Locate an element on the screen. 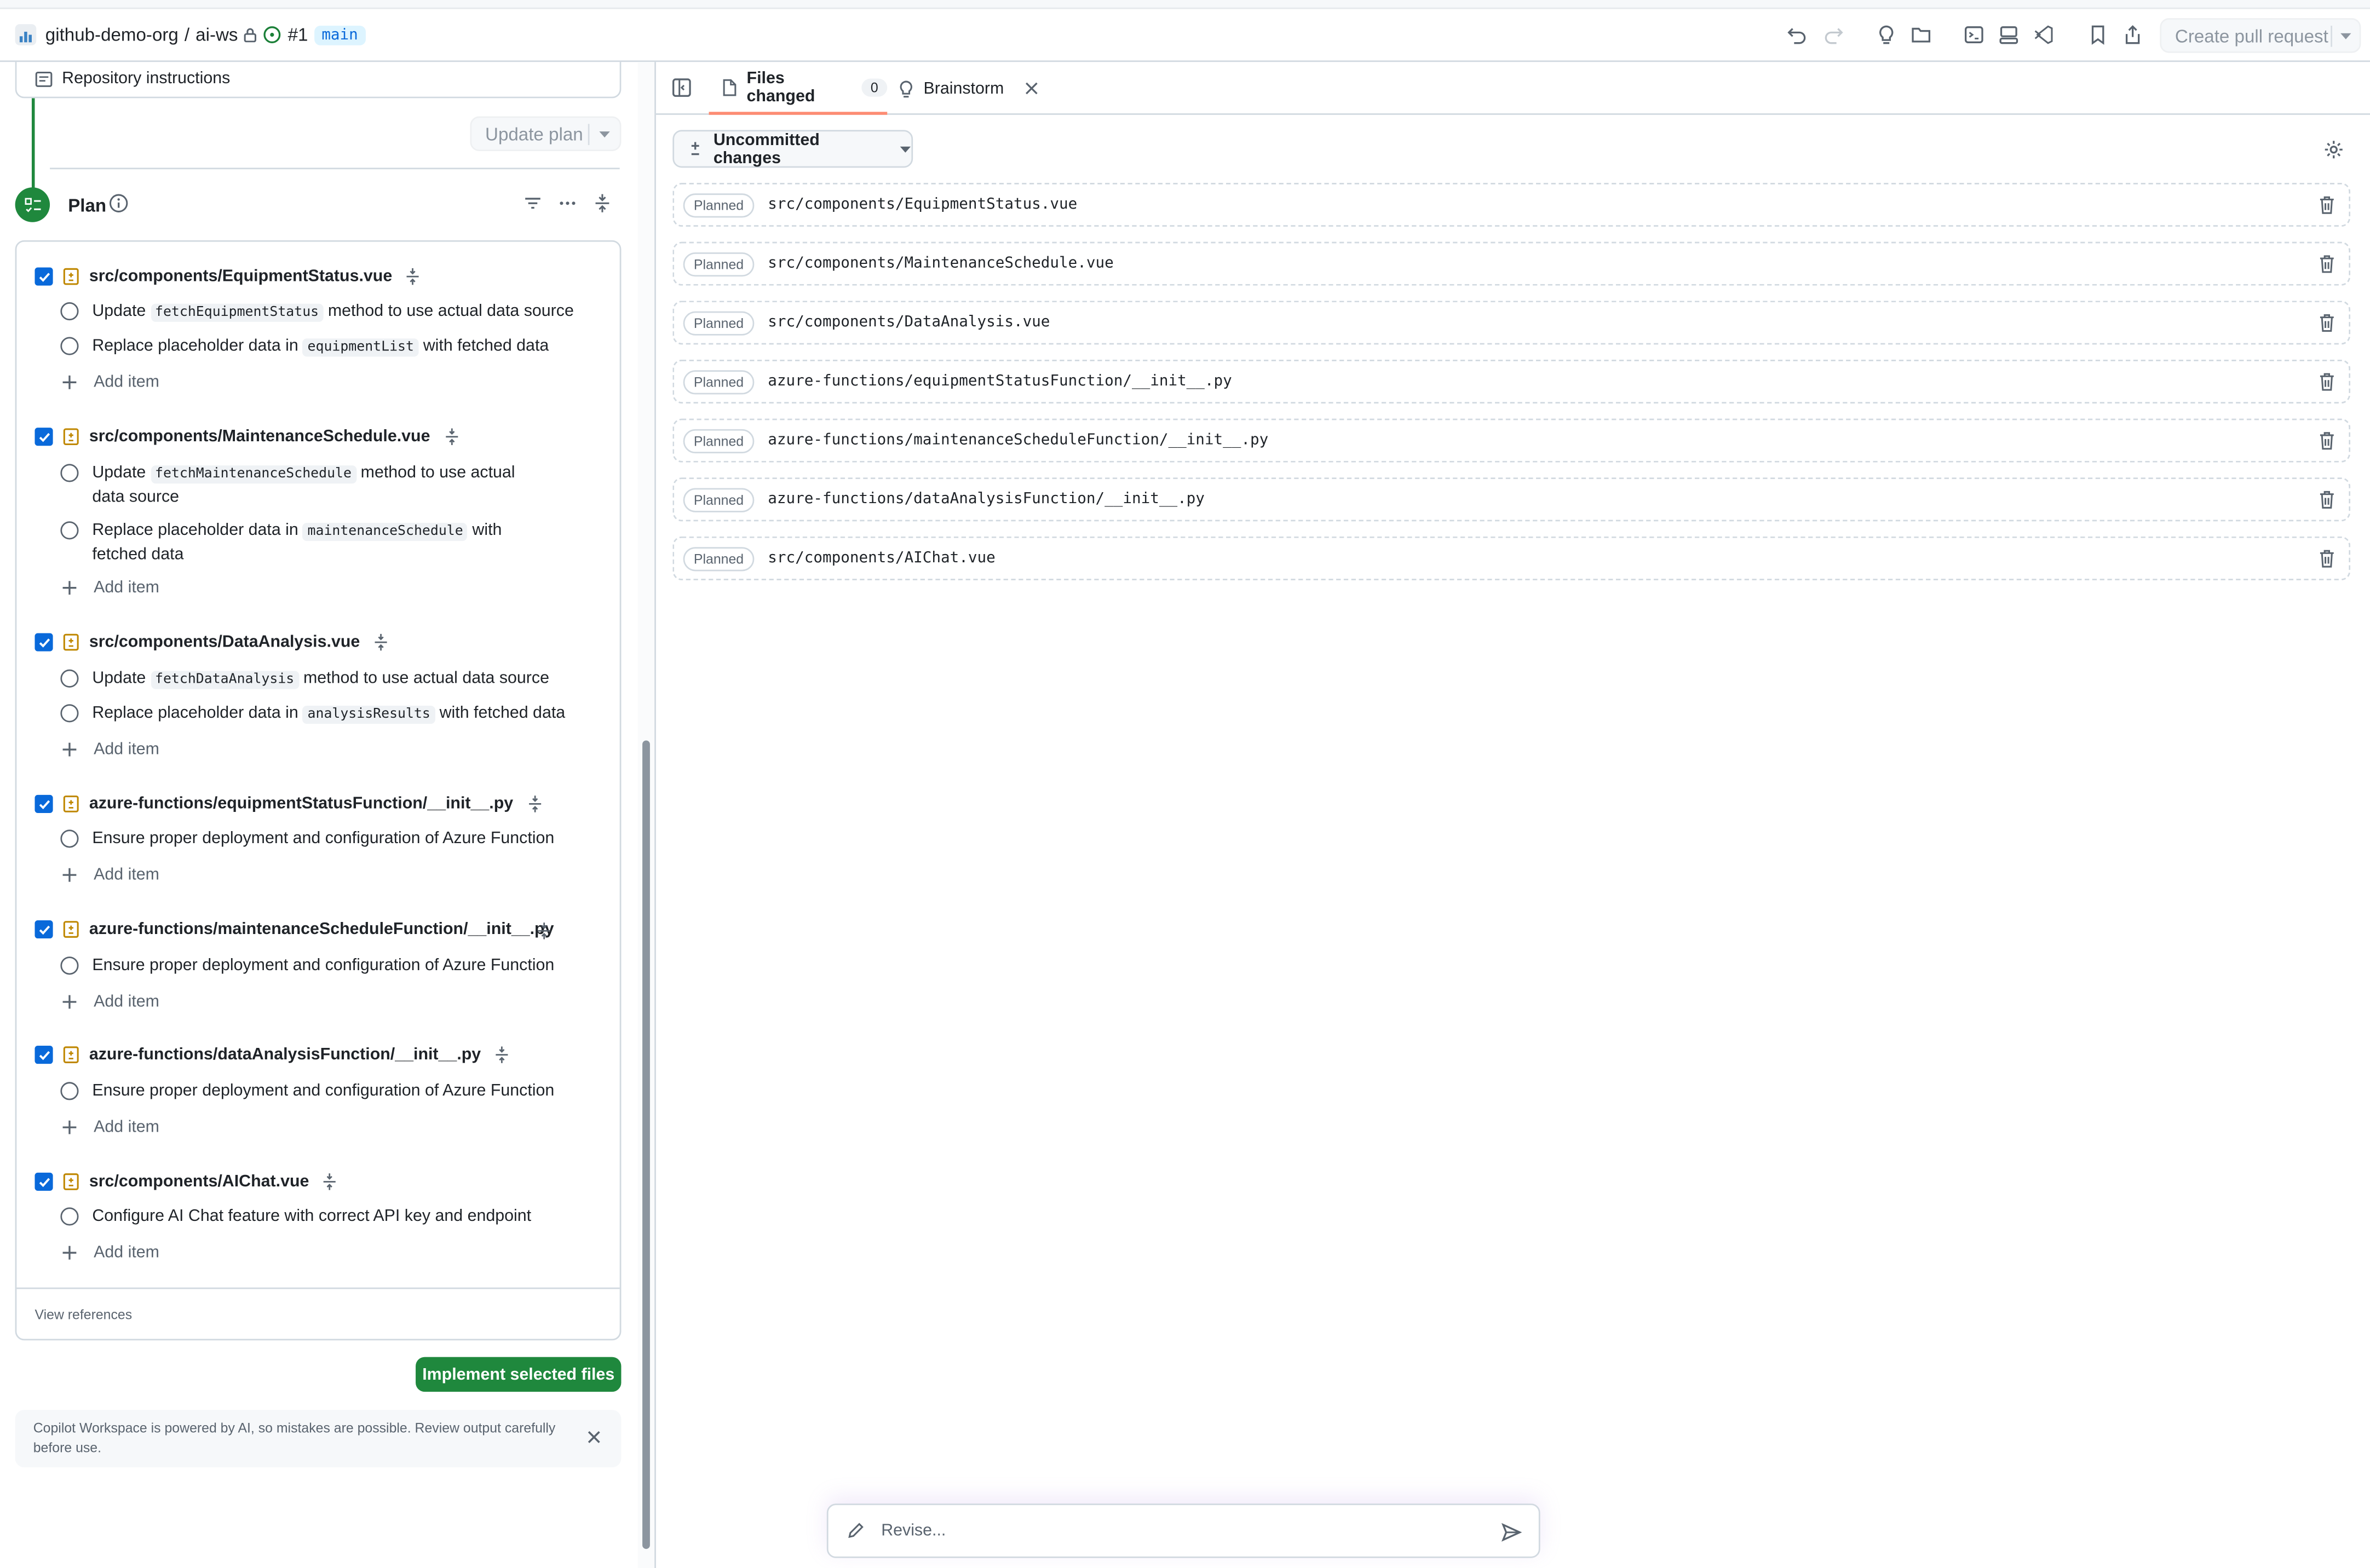  branch-badge: main is located at coordinates (340, 35).